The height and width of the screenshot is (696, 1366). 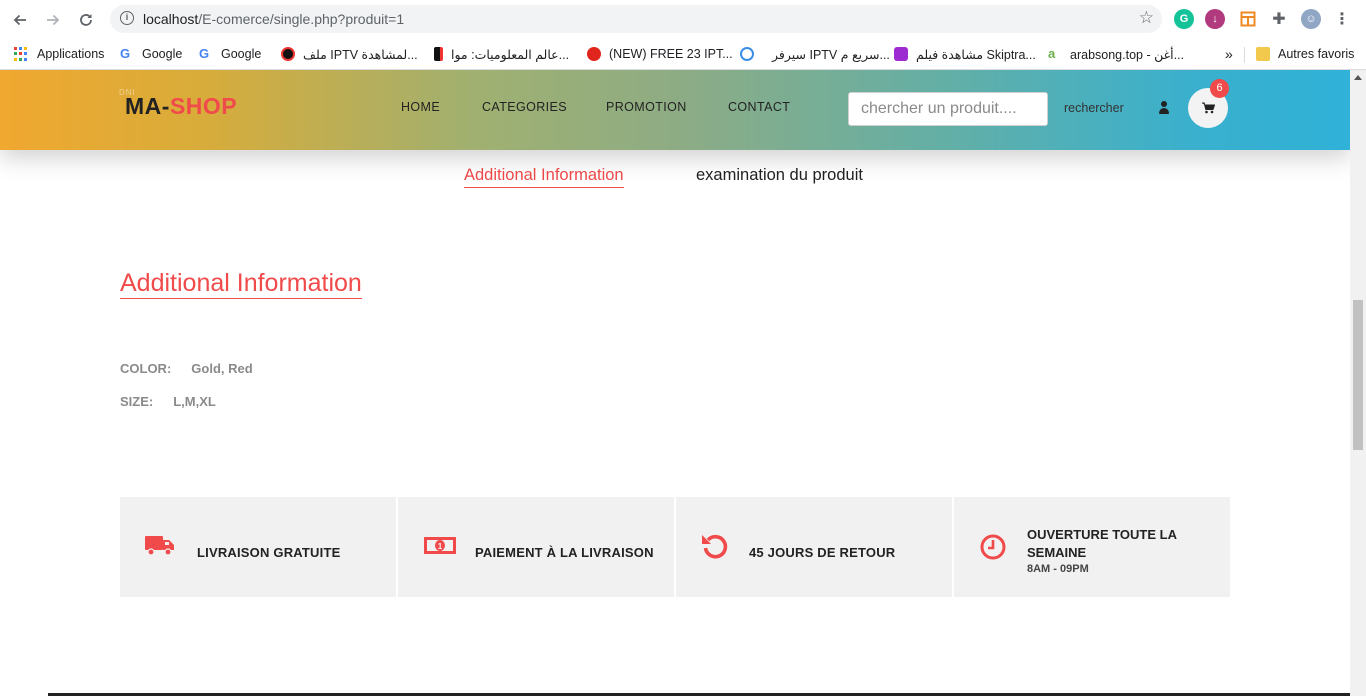 I want to click on feature-returns: 45 JOURS DE RETOUR, so click(x=814, y=547).